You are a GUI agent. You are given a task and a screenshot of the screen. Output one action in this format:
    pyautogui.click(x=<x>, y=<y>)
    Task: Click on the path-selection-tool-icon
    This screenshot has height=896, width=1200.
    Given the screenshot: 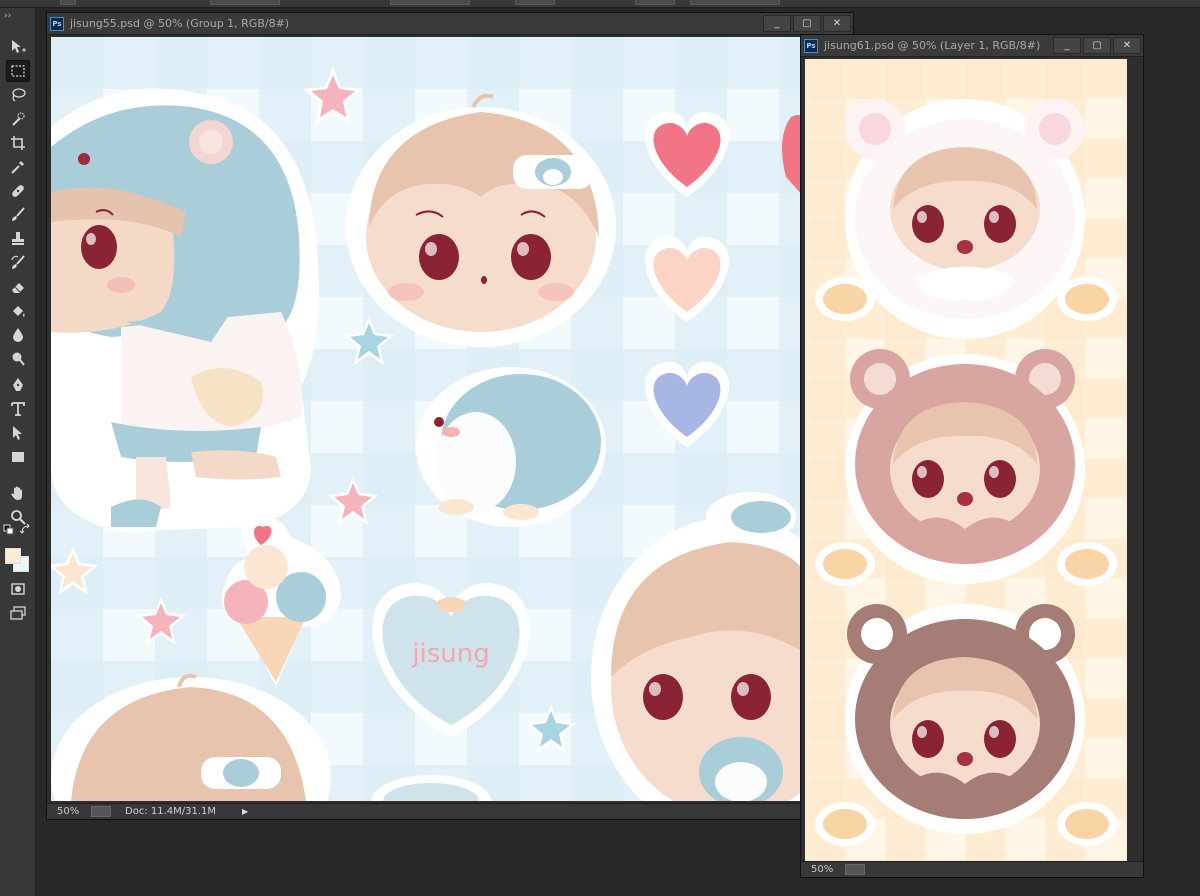 What is the action you would take?
    pyautogui.click(x=18, y=433)
    